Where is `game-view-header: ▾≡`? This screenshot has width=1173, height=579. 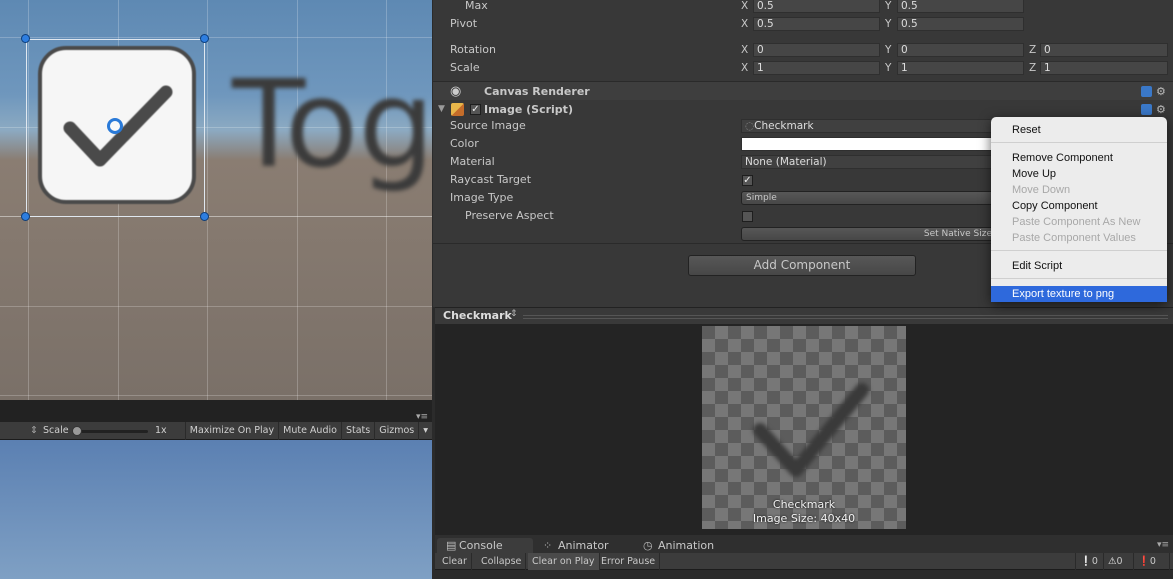 game-view-header: ▾≡ is located at coordinates (216, 411).